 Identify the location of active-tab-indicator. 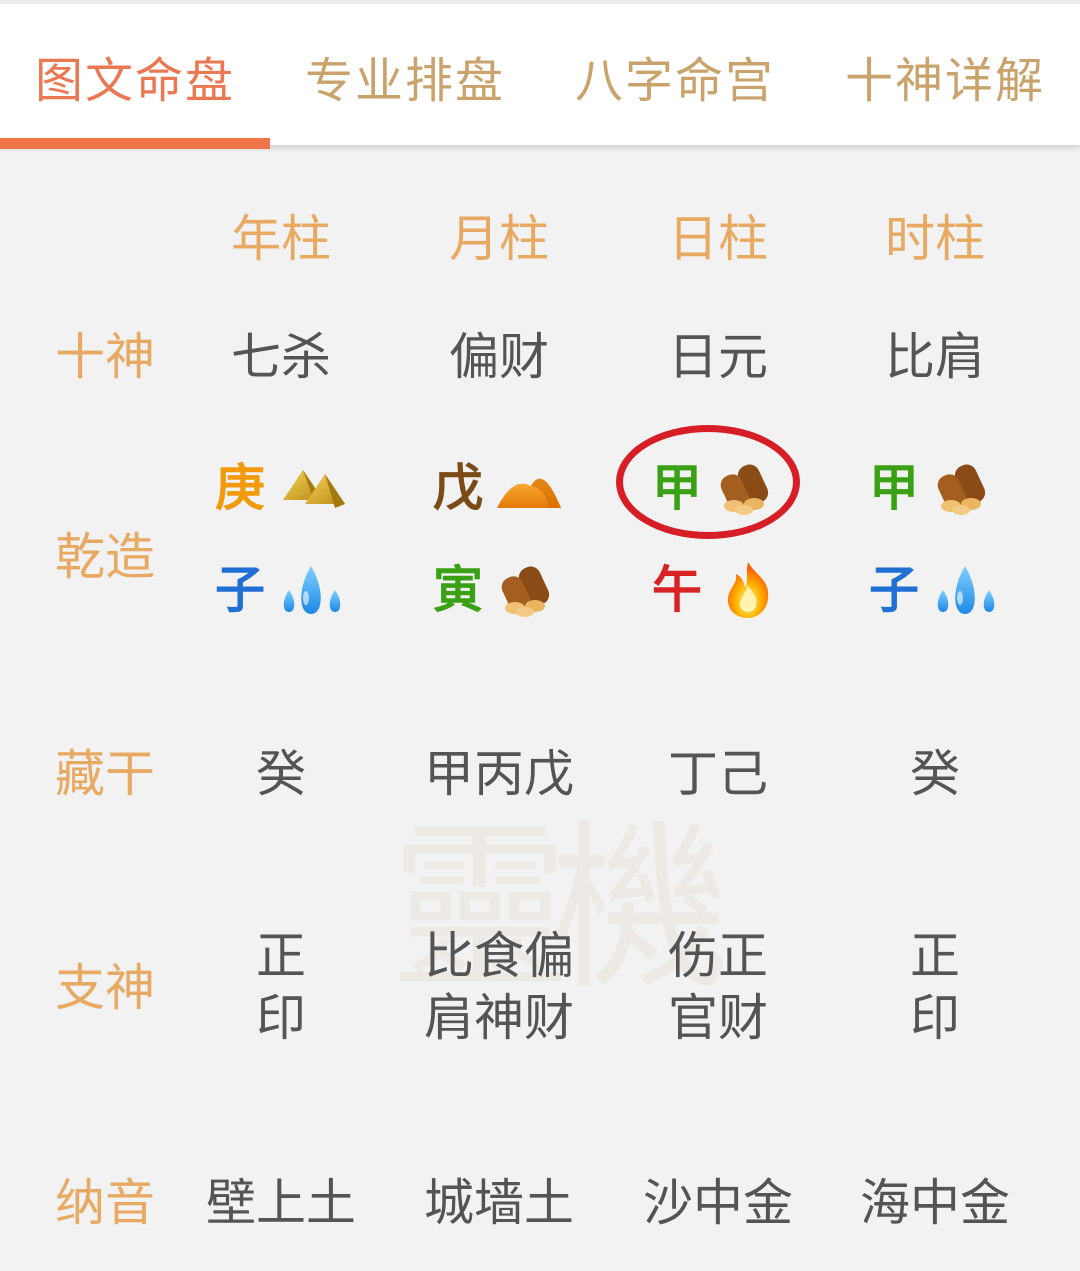
(135, 143).